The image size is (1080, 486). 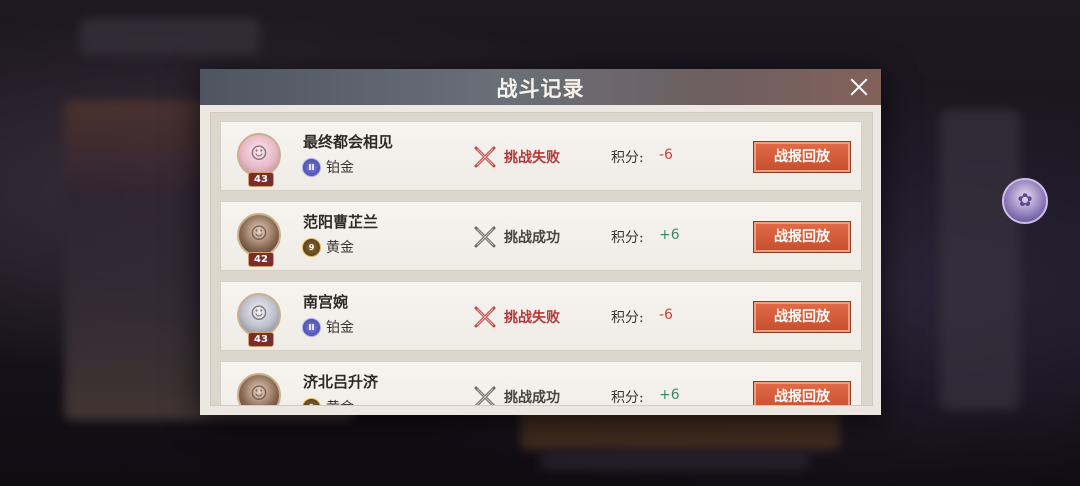 I want to click on level-badge: 42, so click(x=261, y=259).